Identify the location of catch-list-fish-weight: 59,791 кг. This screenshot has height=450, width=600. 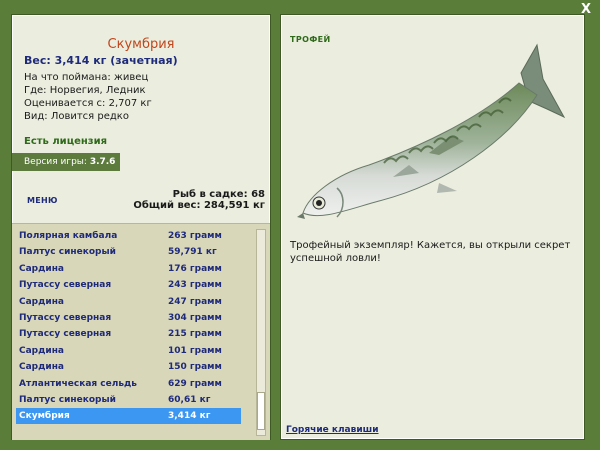
(192, 252).